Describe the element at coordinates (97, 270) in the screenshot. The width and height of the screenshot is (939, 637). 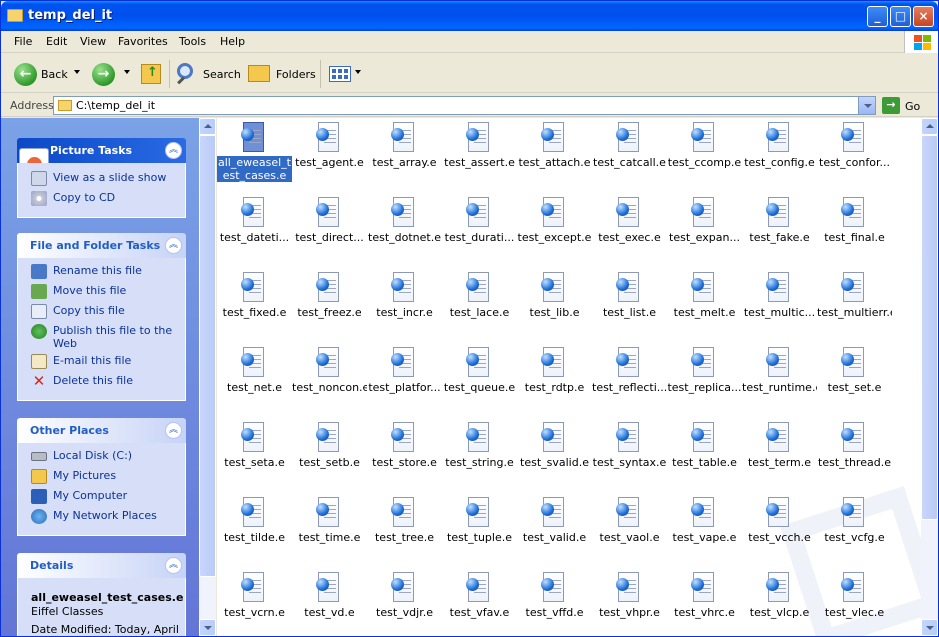
I see `task-label: Rename this file` at that location.